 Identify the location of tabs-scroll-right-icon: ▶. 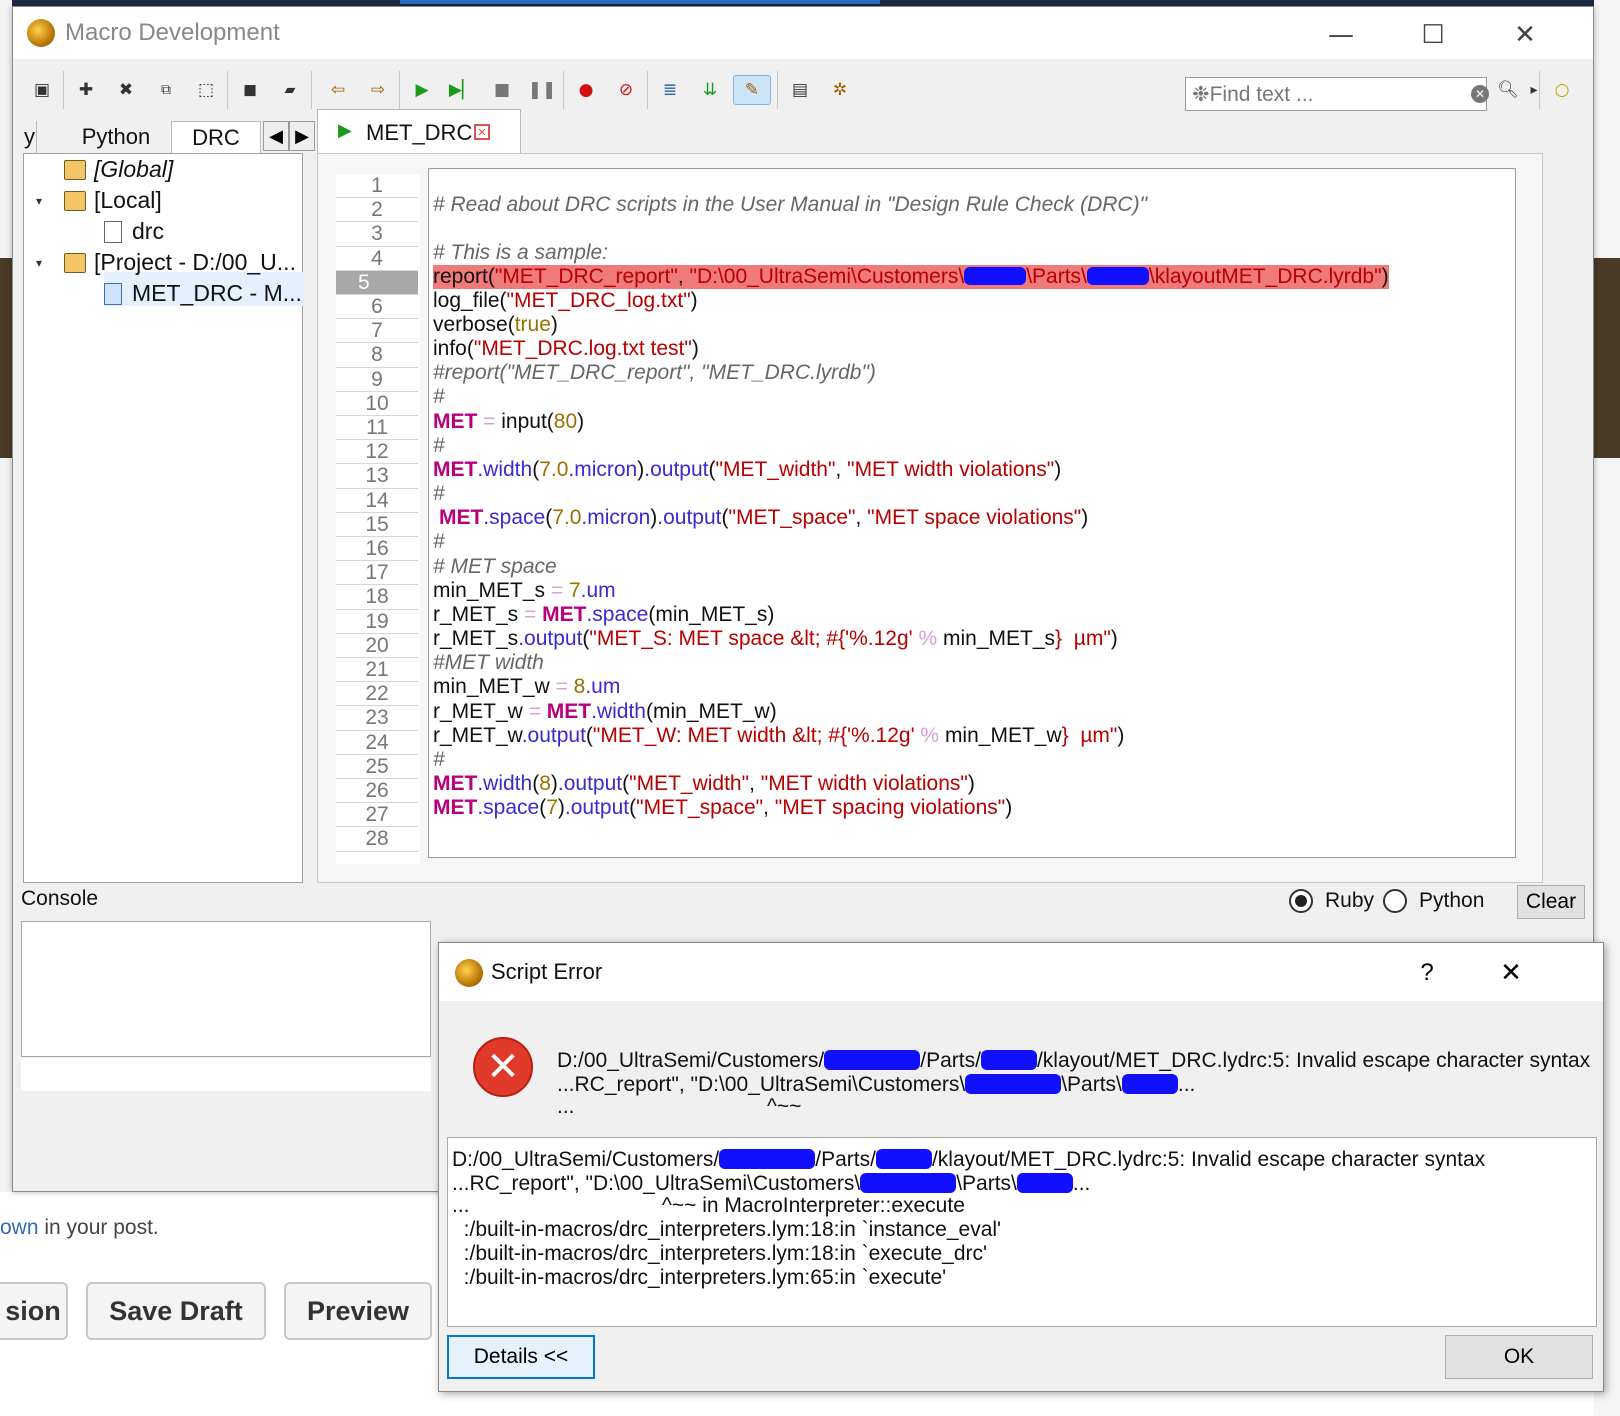
(302, 136).